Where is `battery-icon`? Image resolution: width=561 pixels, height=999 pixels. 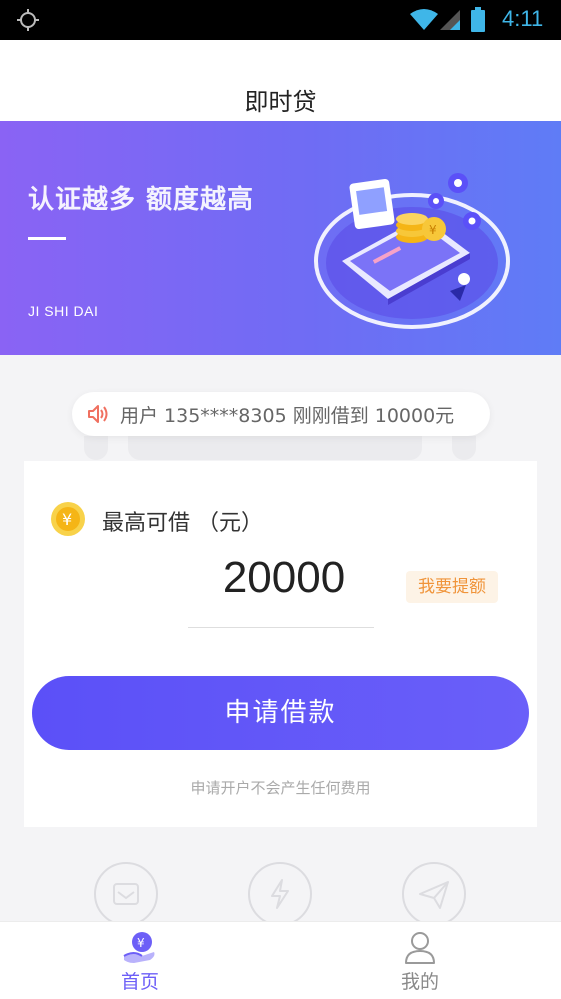 battery-icon is located at coordinates (478, 19).